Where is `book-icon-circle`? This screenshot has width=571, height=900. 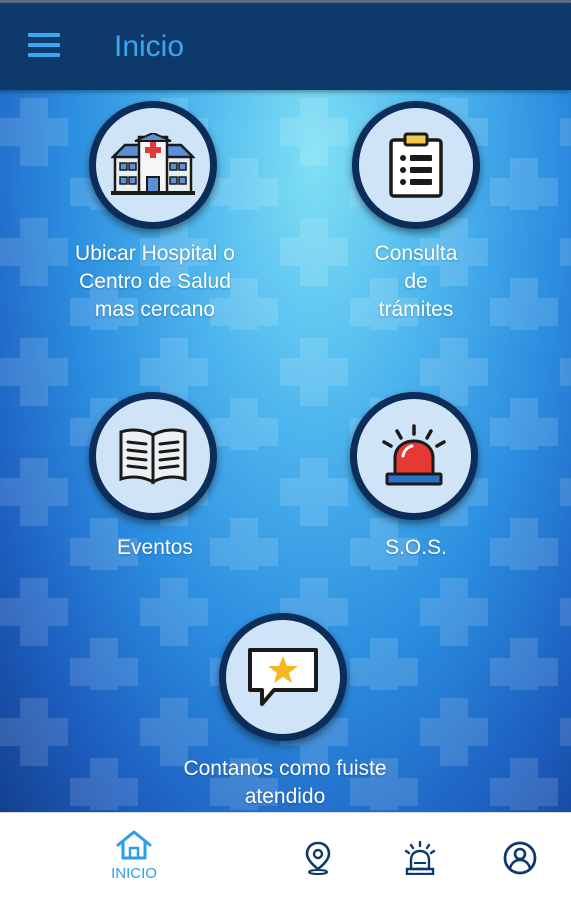 book-icon-circle is located at coordinates (153, 456).